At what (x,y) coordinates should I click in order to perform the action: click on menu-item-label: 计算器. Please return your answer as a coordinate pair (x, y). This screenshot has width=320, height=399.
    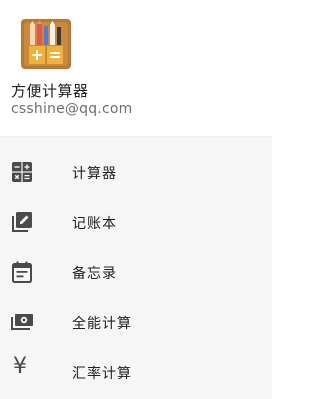
    Looking at the image, I should click on (94, 174).